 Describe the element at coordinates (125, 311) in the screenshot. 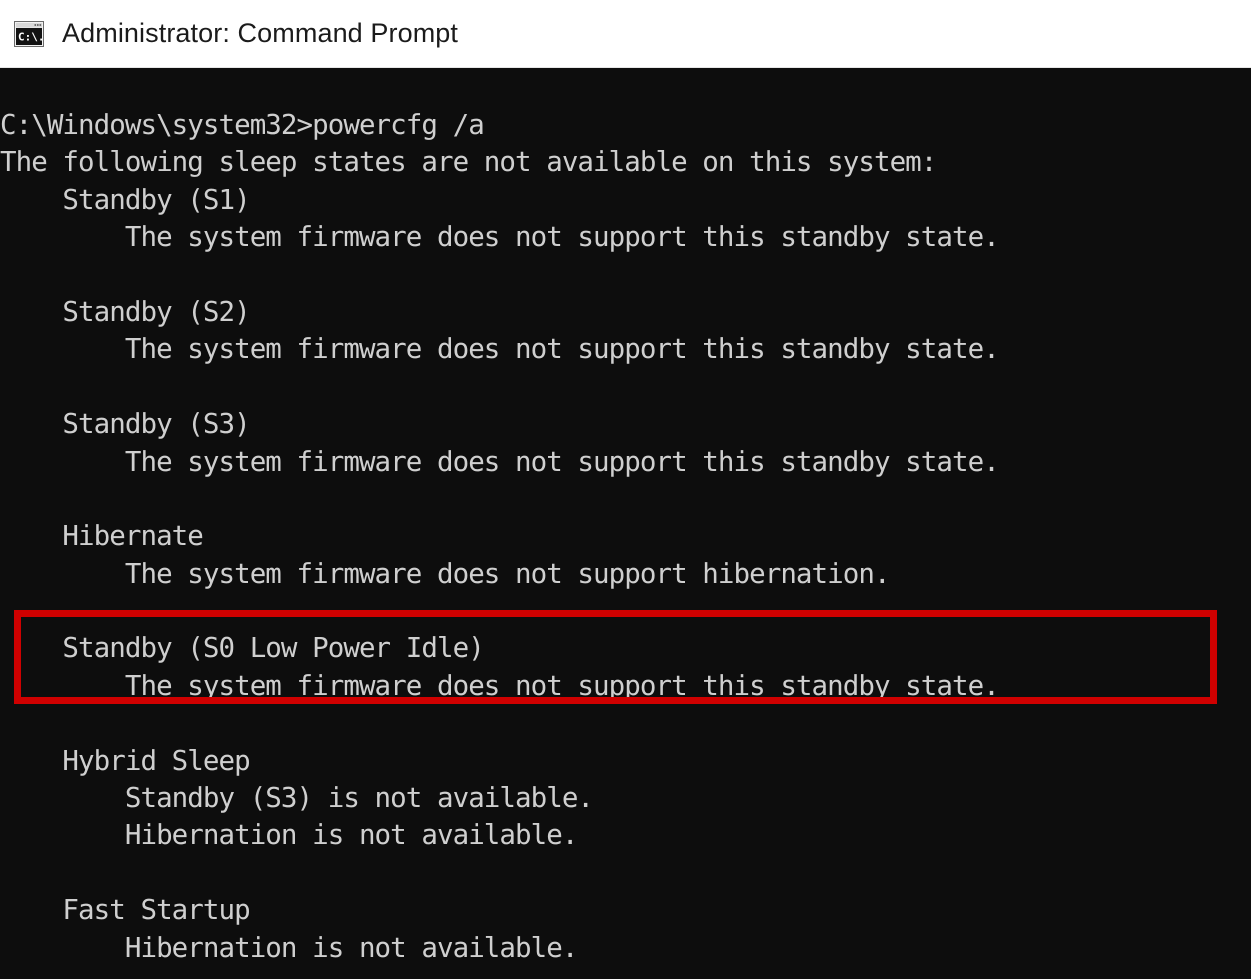

I see `console-line: Standby (S2)` at that location.